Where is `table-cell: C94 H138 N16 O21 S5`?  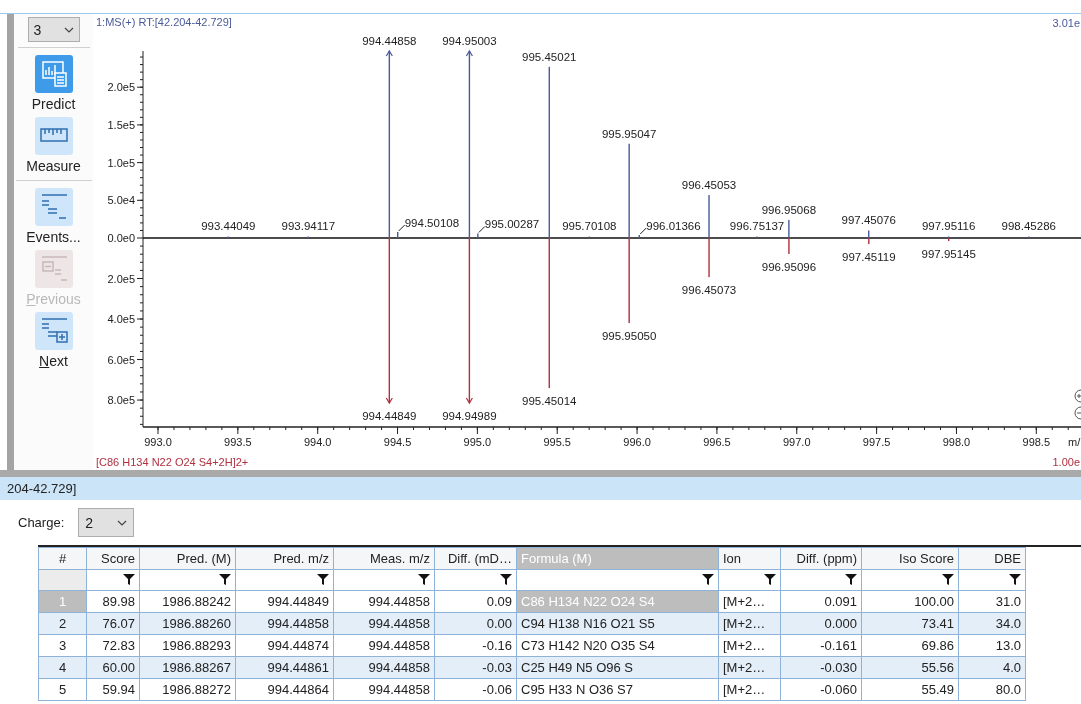 table-cell: C94 H138 N16 O21 S5 is located at coordinates (617, 623).